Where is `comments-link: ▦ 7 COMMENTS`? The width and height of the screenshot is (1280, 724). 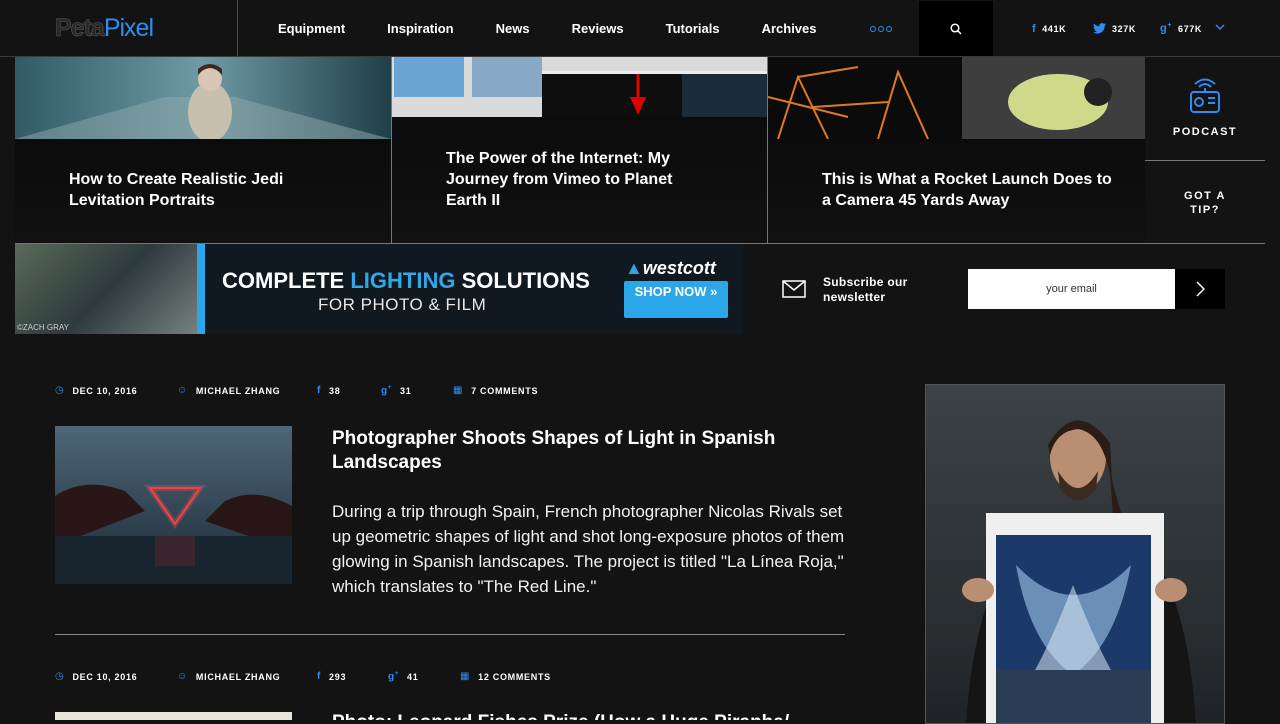 comments-link: ▦ 7 COMMENTS is located at coordinates (495, 390).